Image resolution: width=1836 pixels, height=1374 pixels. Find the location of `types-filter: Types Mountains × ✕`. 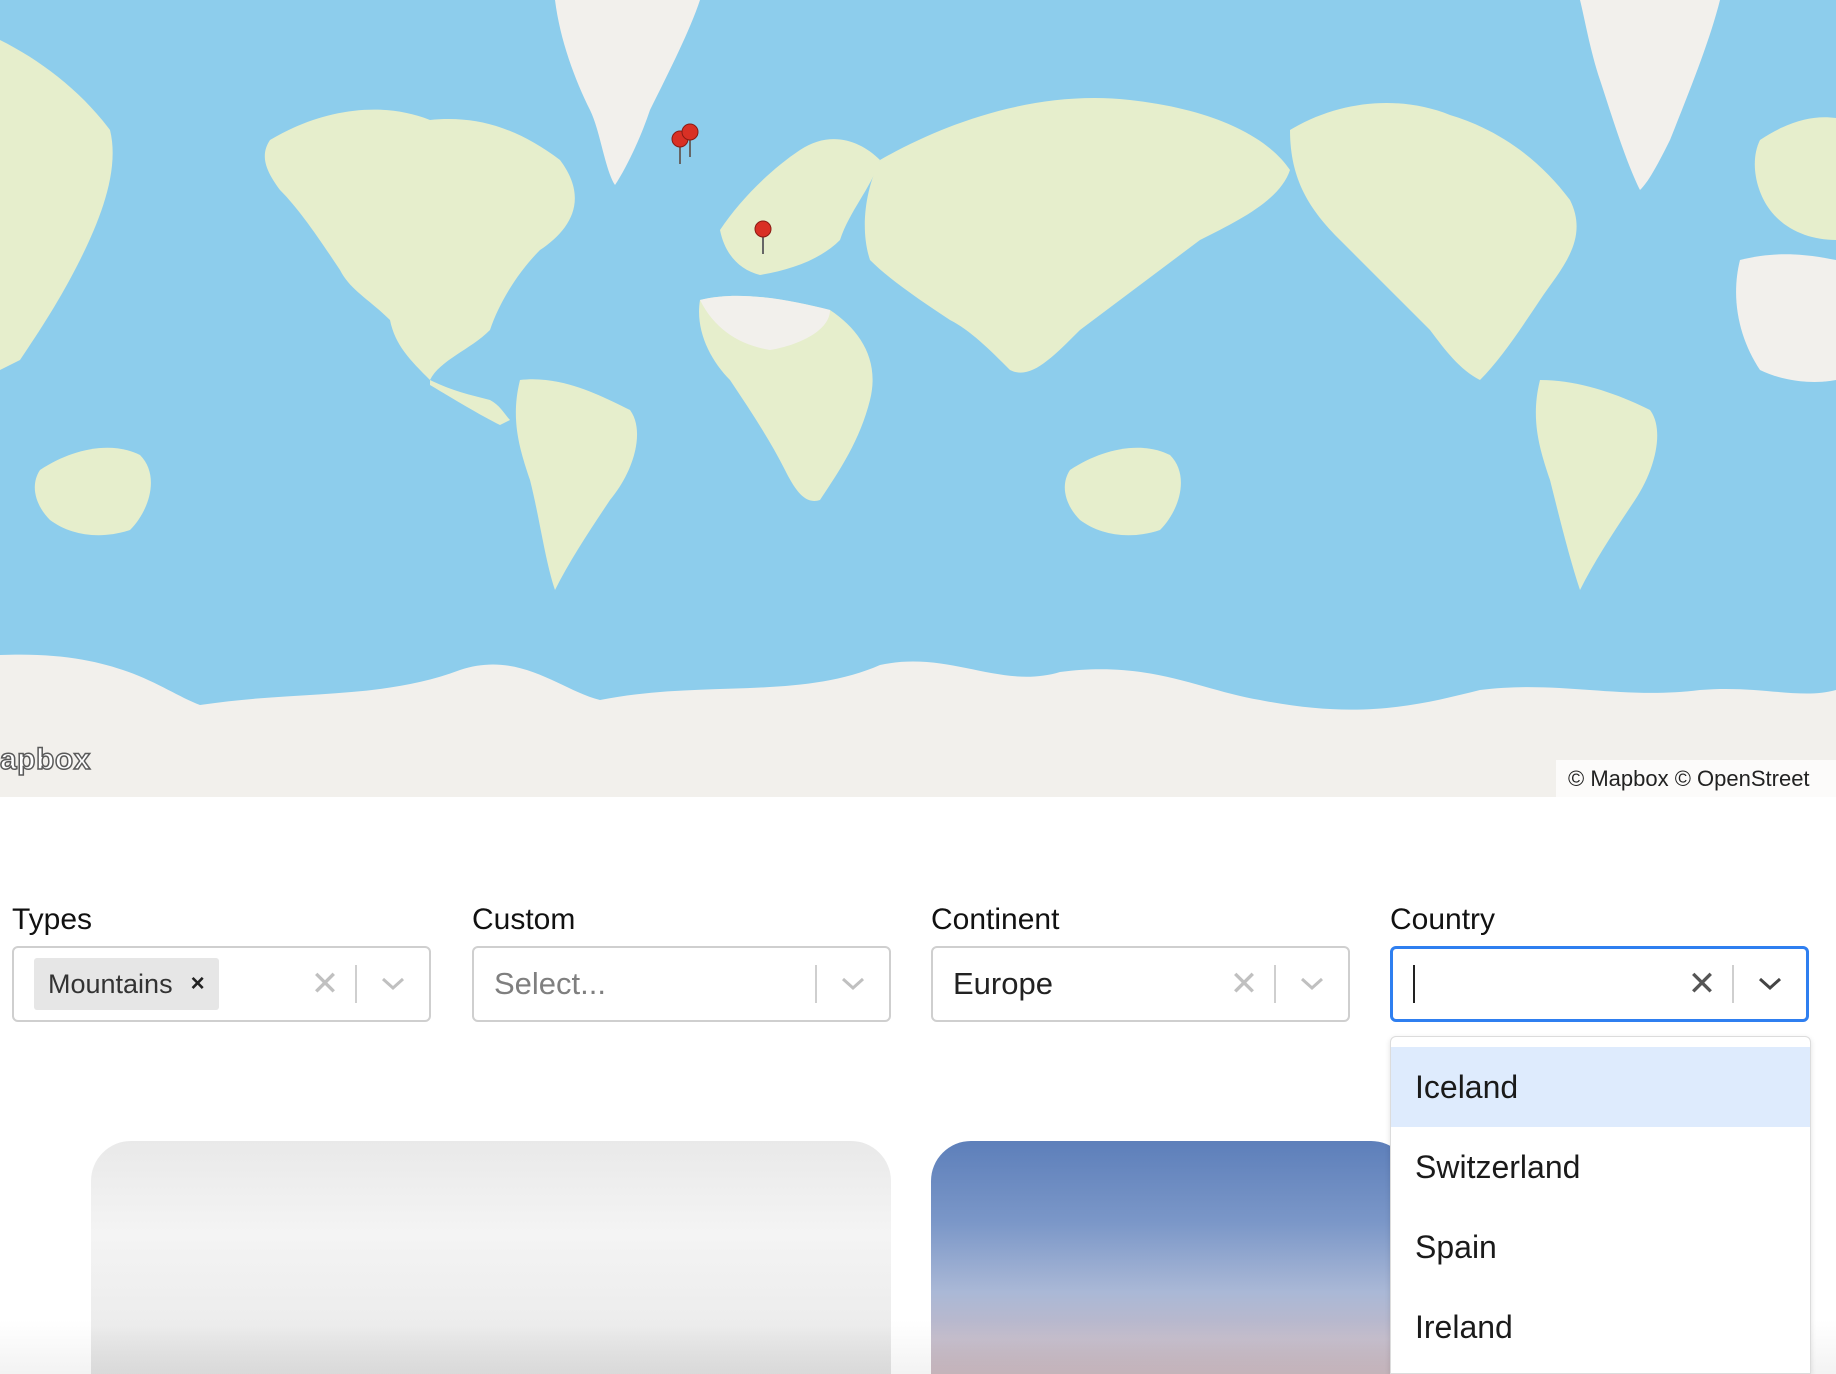

types-filter: Types Mountains × ✕ is located at coordinates (221, 961).